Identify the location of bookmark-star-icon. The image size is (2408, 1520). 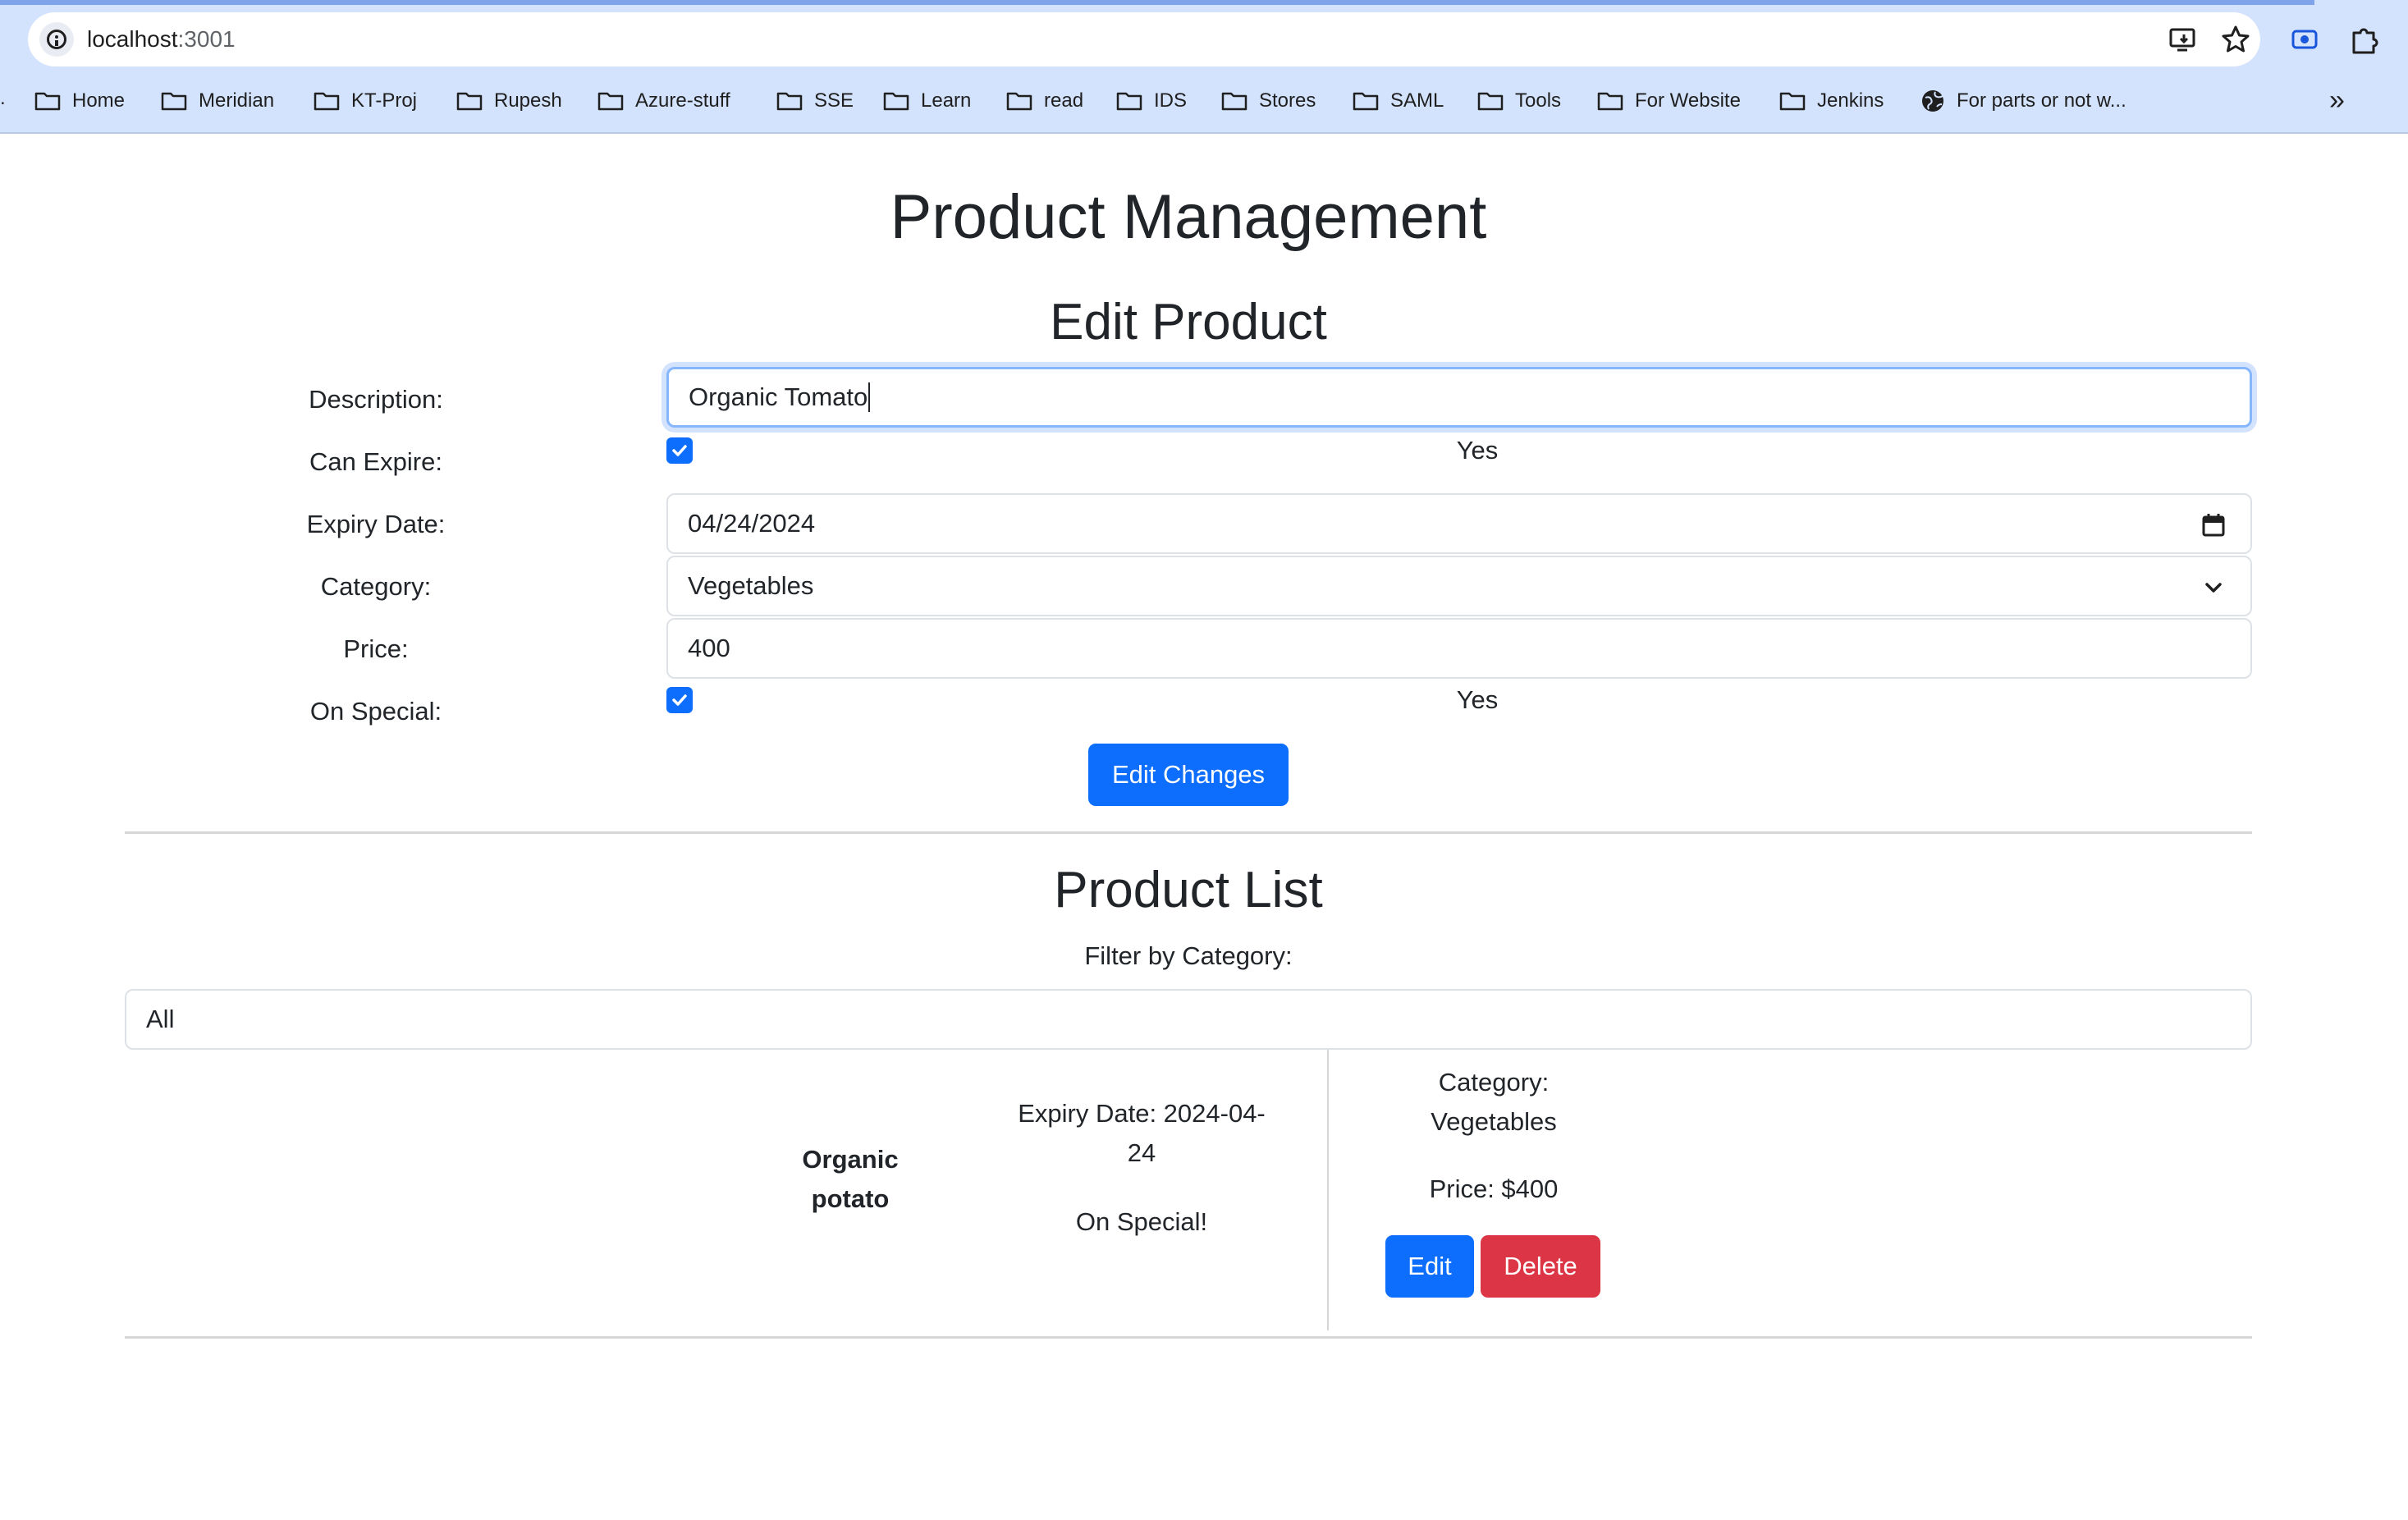
(2235, 39).